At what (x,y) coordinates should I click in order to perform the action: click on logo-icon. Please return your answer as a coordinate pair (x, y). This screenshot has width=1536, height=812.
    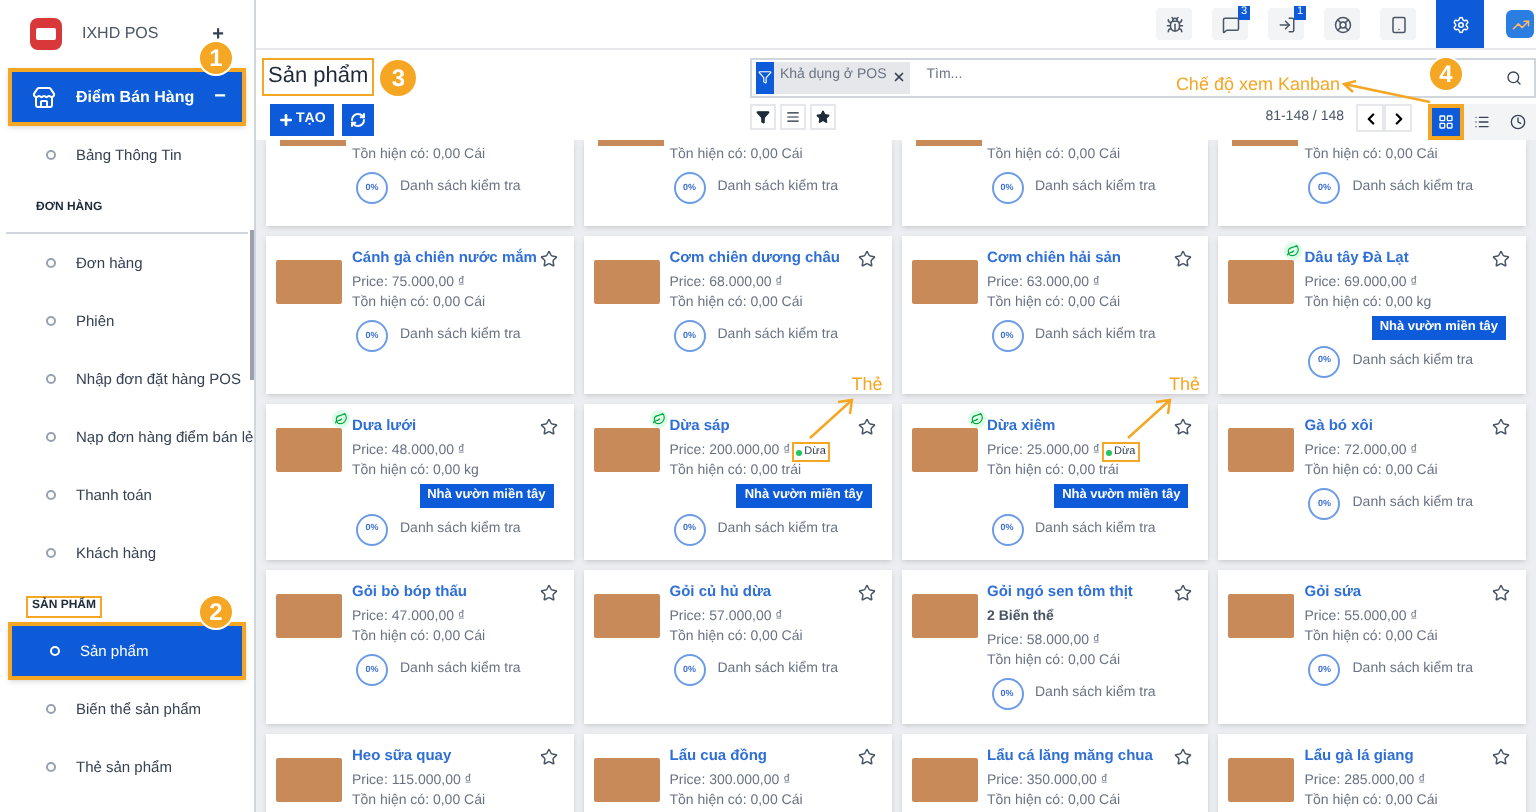
    Looking at the image, I should click on (46, 34).